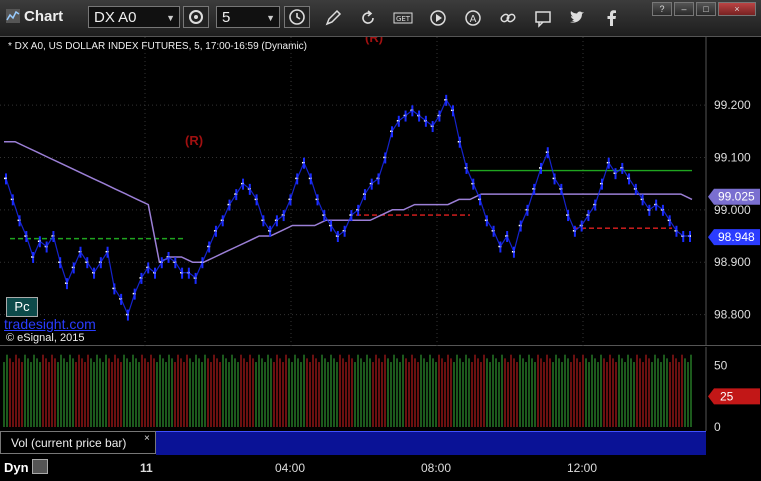 This screenshot has width=761, height=481. What do you see at coordinates (736, 197) in the screenshot?
I see `price-flag-label: 99.025` at bounding box center [736, 197].